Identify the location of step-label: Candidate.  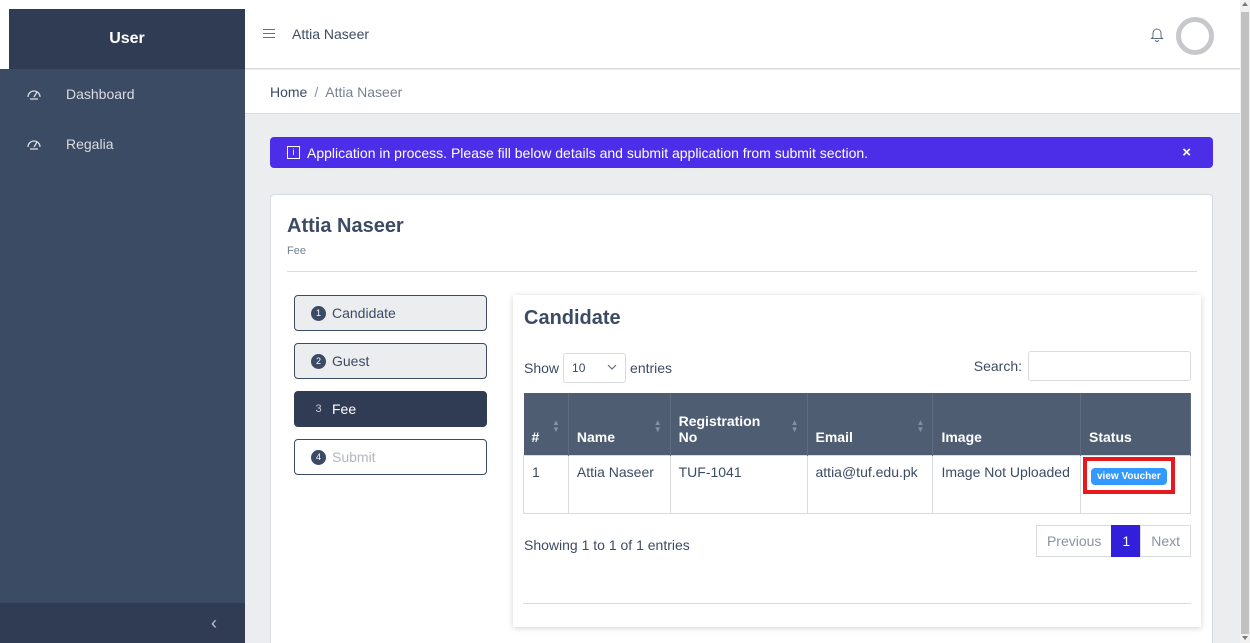
(364, 313).